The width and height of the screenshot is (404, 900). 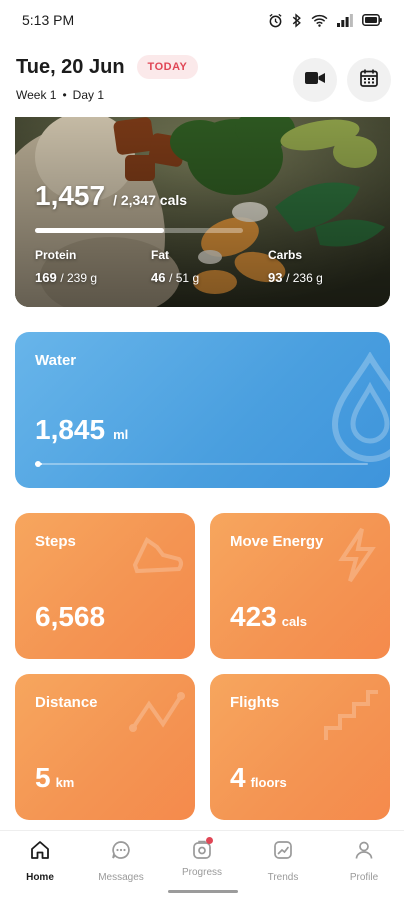 I want to click on calories-value: 1,457, so click(x=70, y=195).